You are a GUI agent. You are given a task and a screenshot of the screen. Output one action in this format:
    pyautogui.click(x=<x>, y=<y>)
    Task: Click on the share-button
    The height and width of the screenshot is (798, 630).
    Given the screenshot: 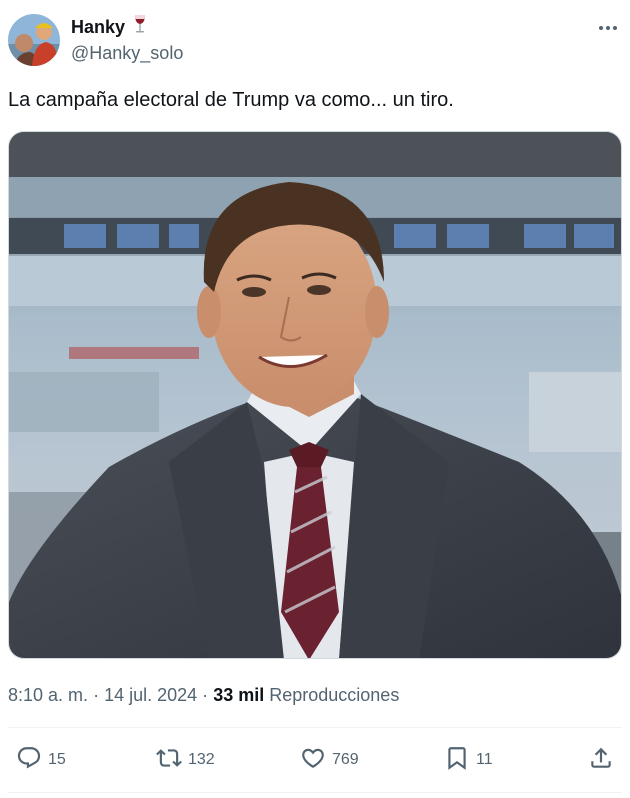 What is the action you would take?
    pyautogui.click(x=601, y=760)
    